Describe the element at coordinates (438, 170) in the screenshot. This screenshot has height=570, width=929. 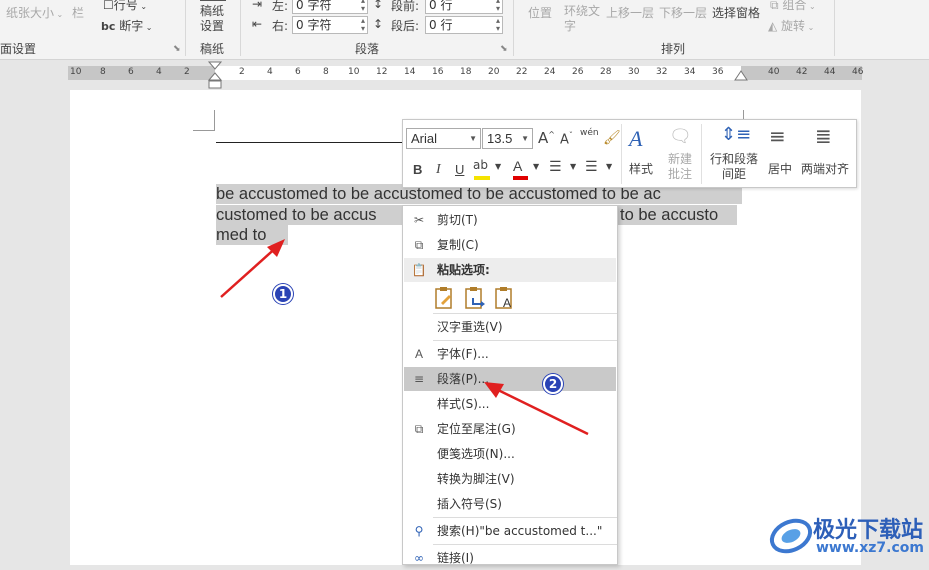
I see `italic-button: I` at that location.